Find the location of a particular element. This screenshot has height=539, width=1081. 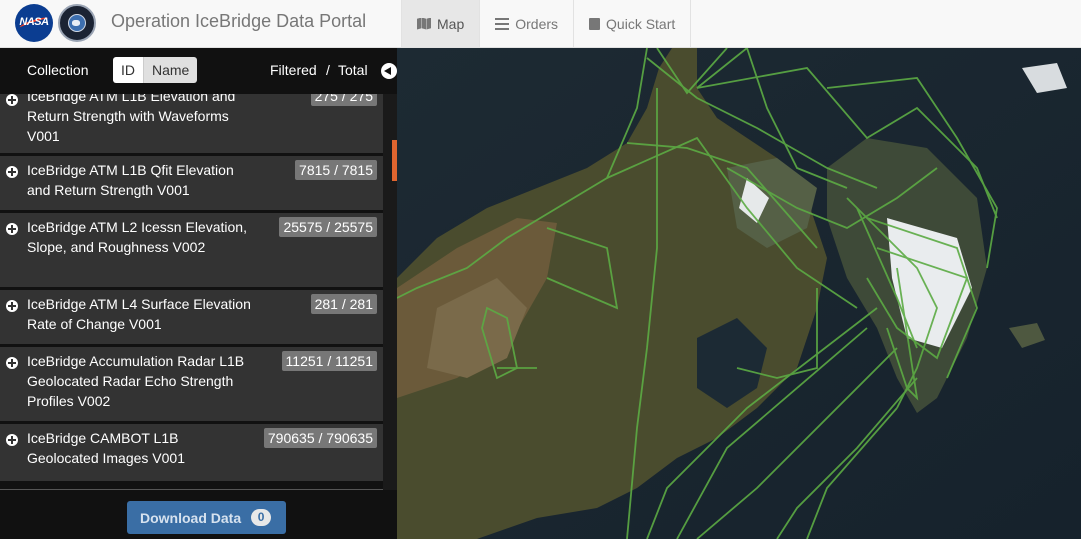

book-icon is located at coordinates (595, 23).